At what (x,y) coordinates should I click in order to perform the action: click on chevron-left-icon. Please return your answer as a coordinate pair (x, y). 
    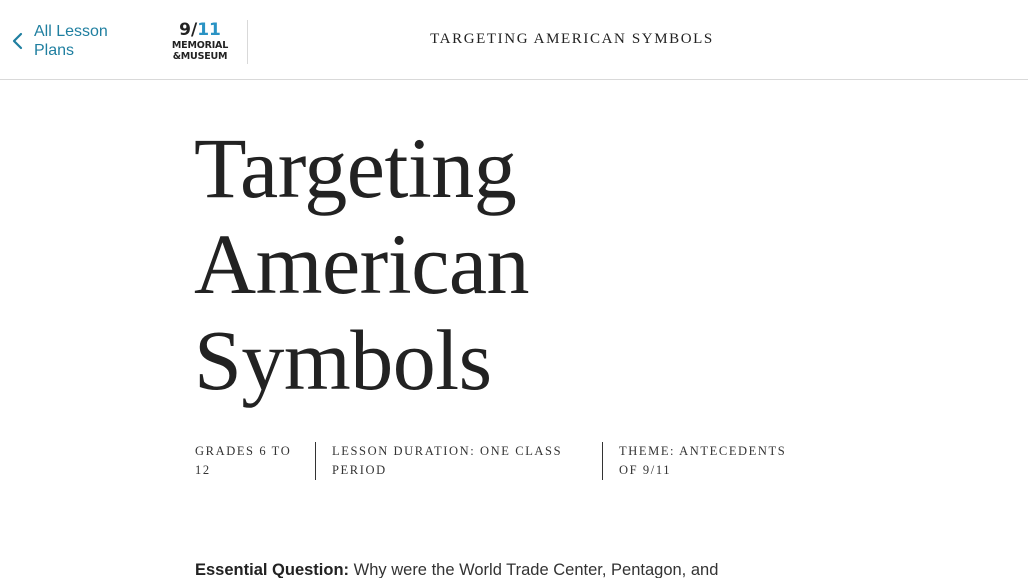
    Looking at the image, I should click on (17, 41).